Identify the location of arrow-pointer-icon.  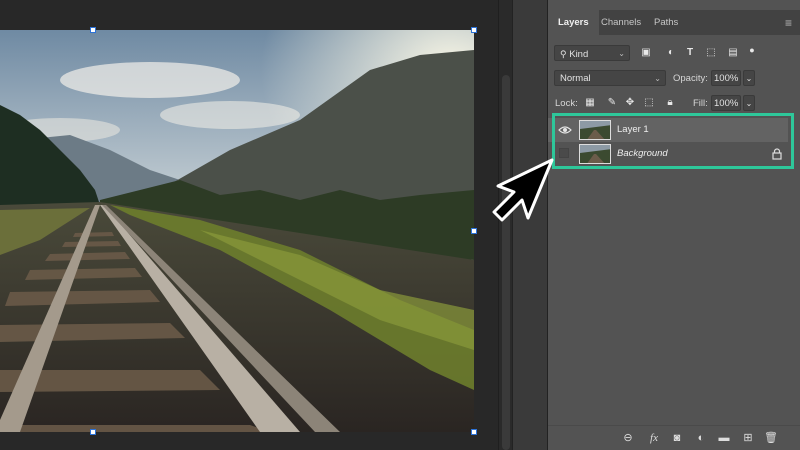
(523, 190).